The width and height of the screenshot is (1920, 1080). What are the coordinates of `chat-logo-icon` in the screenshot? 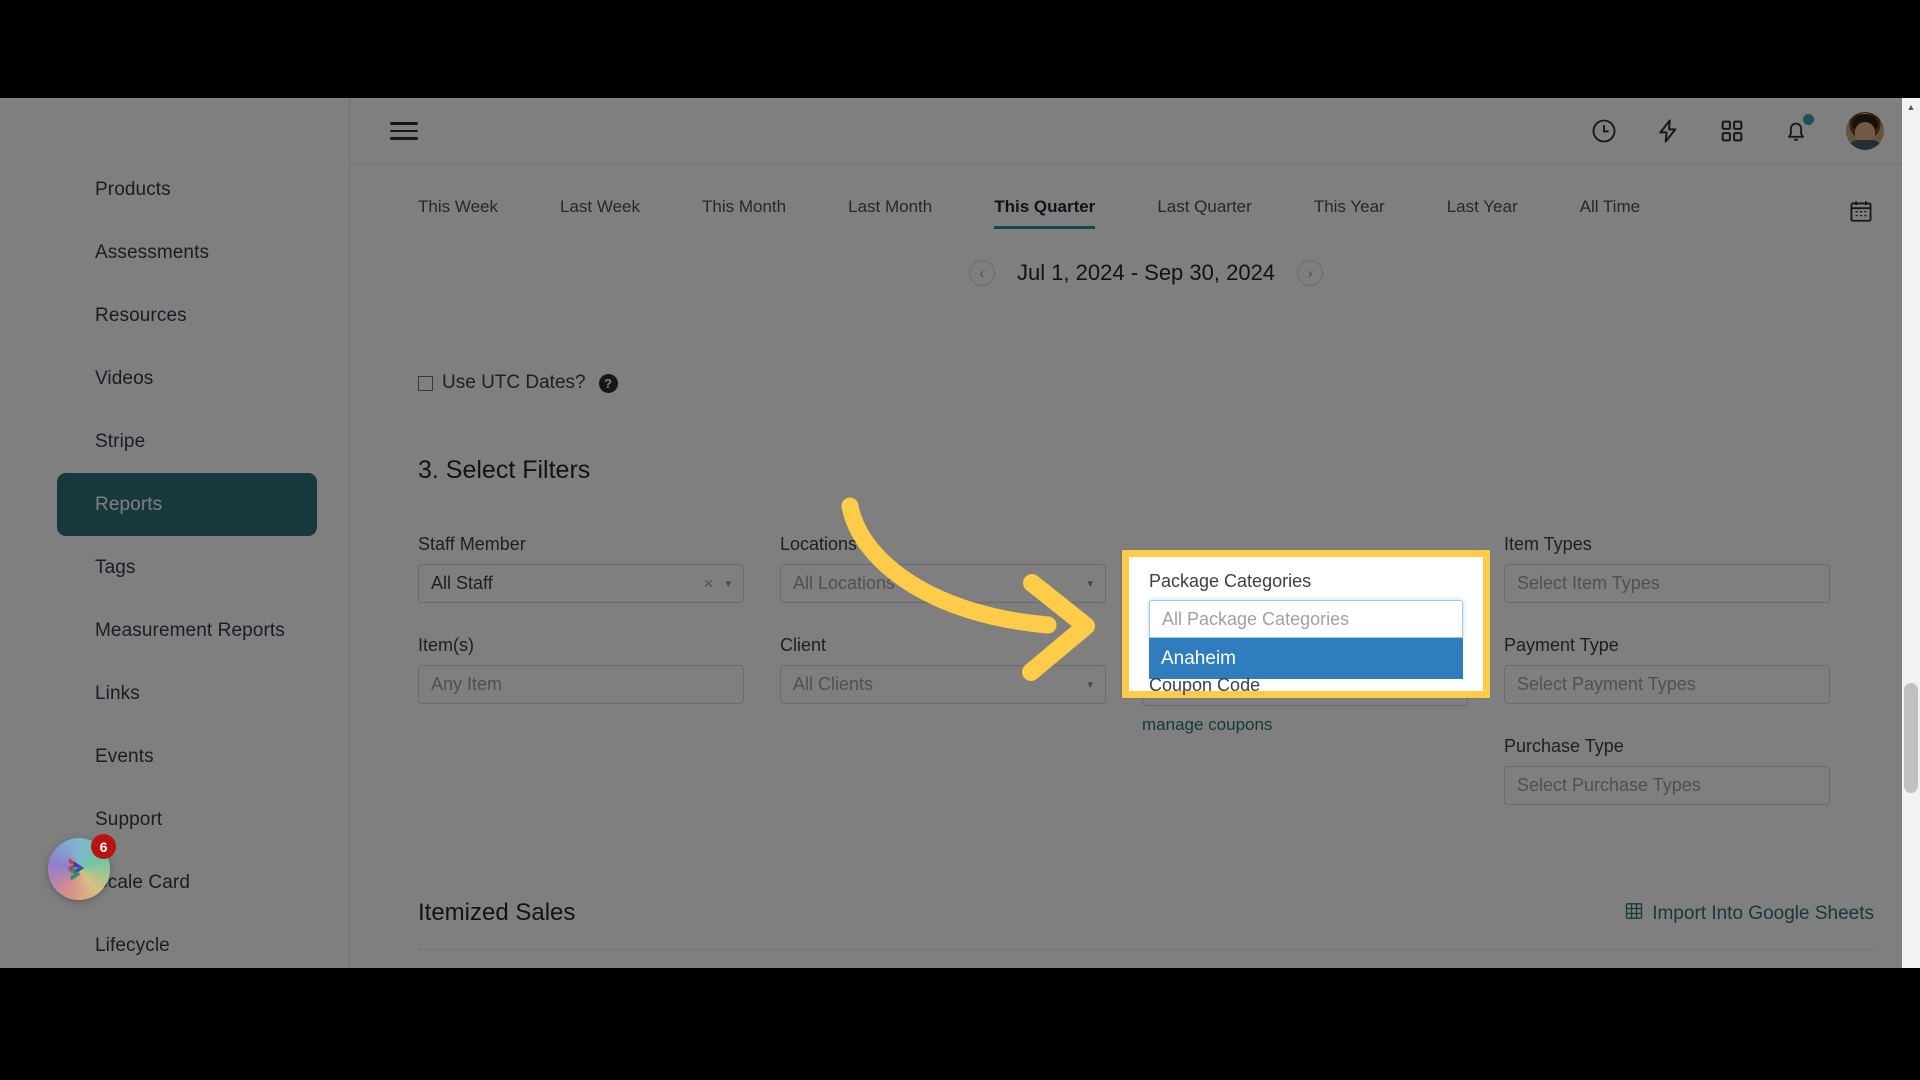 It's located at (76, 869).